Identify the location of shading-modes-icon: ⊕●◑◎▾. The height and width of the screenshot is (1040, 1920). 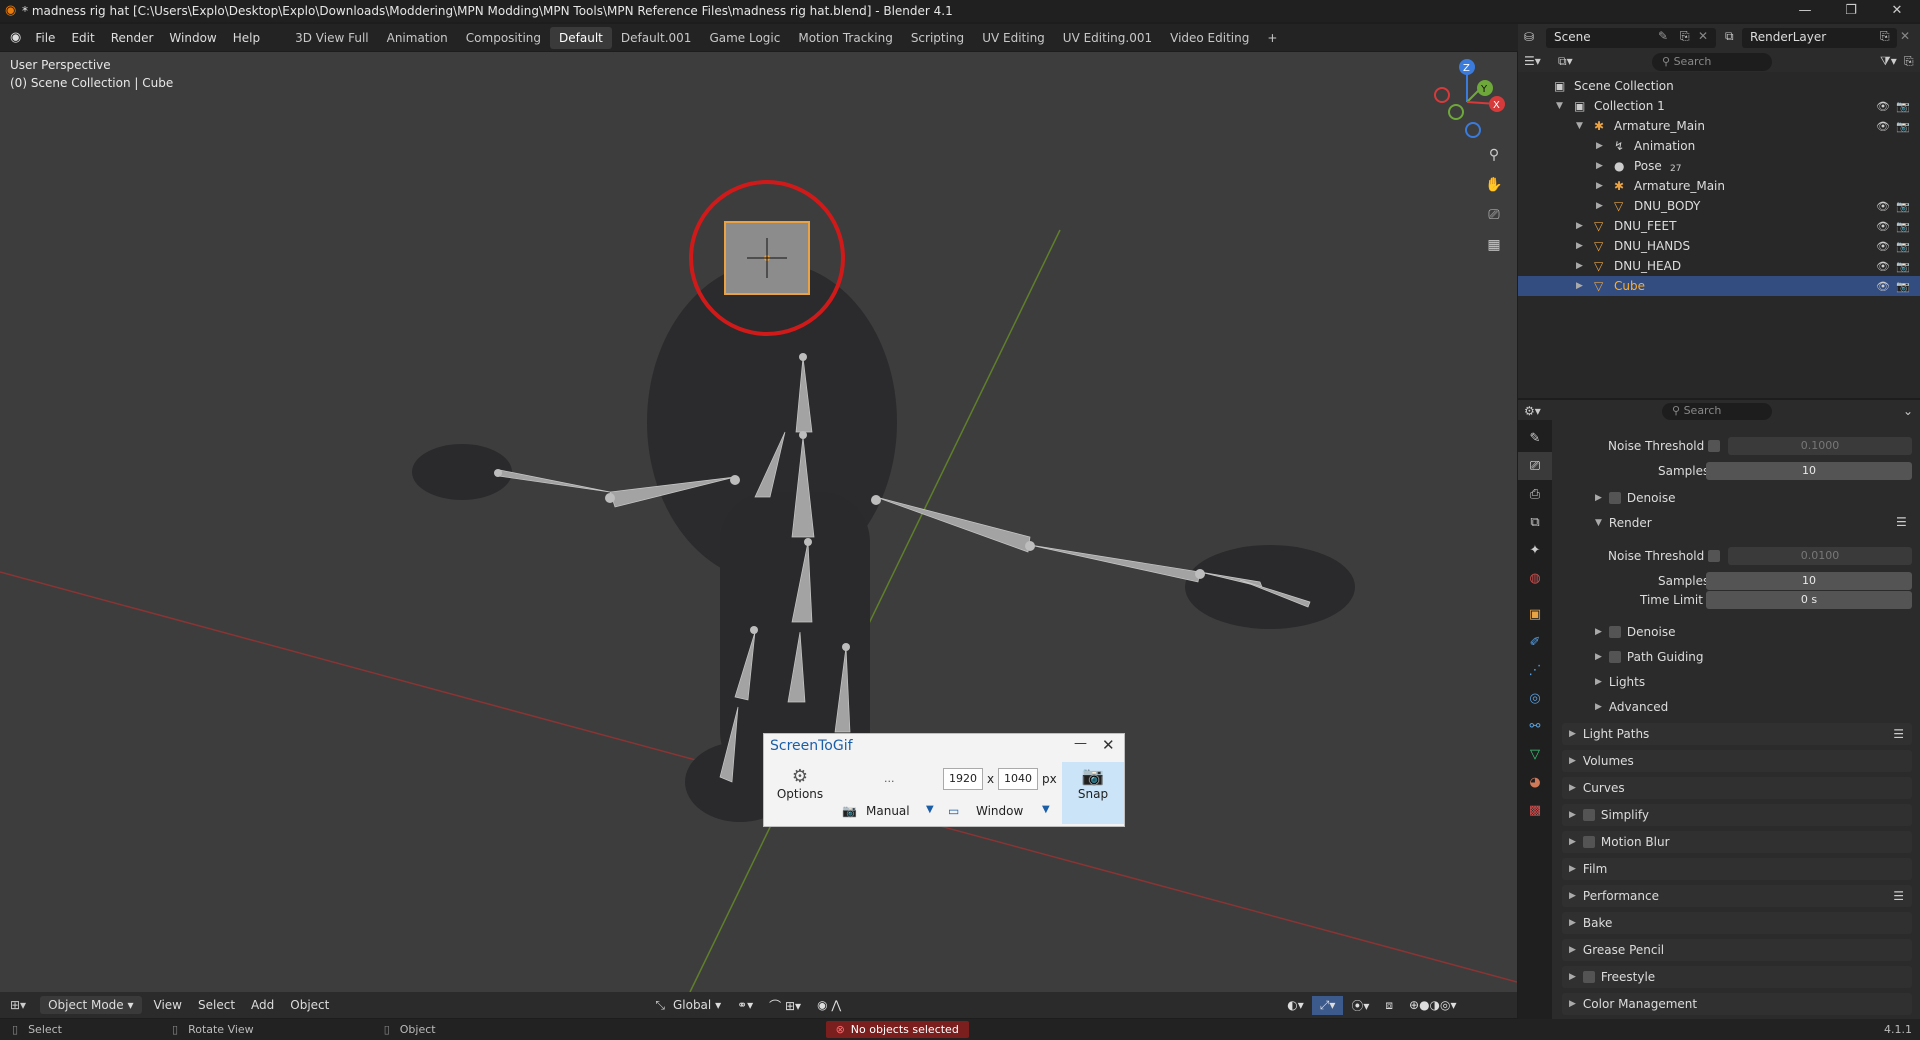
(1433, 1005).